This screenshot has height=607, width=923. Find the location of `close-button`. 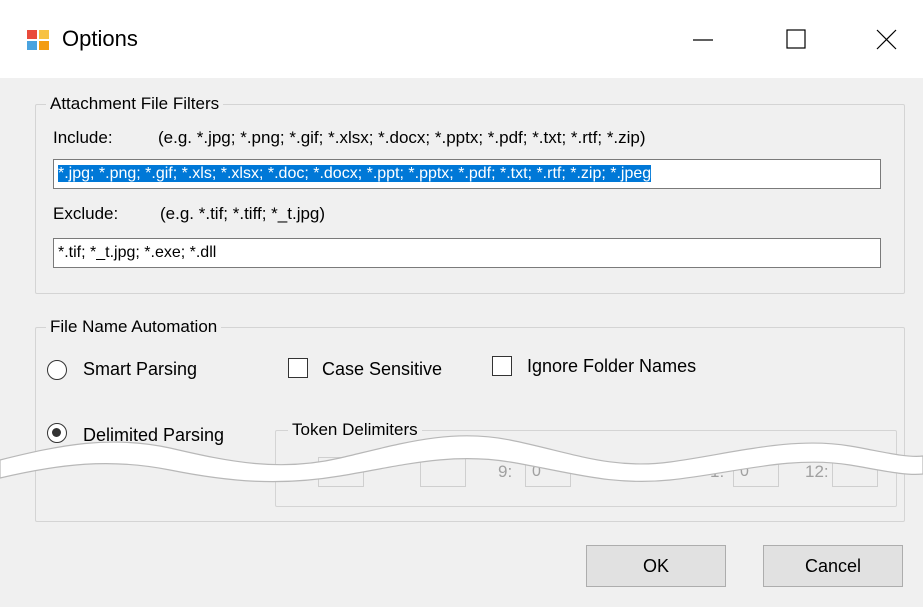

close-button is located at coordinates (887, 39).